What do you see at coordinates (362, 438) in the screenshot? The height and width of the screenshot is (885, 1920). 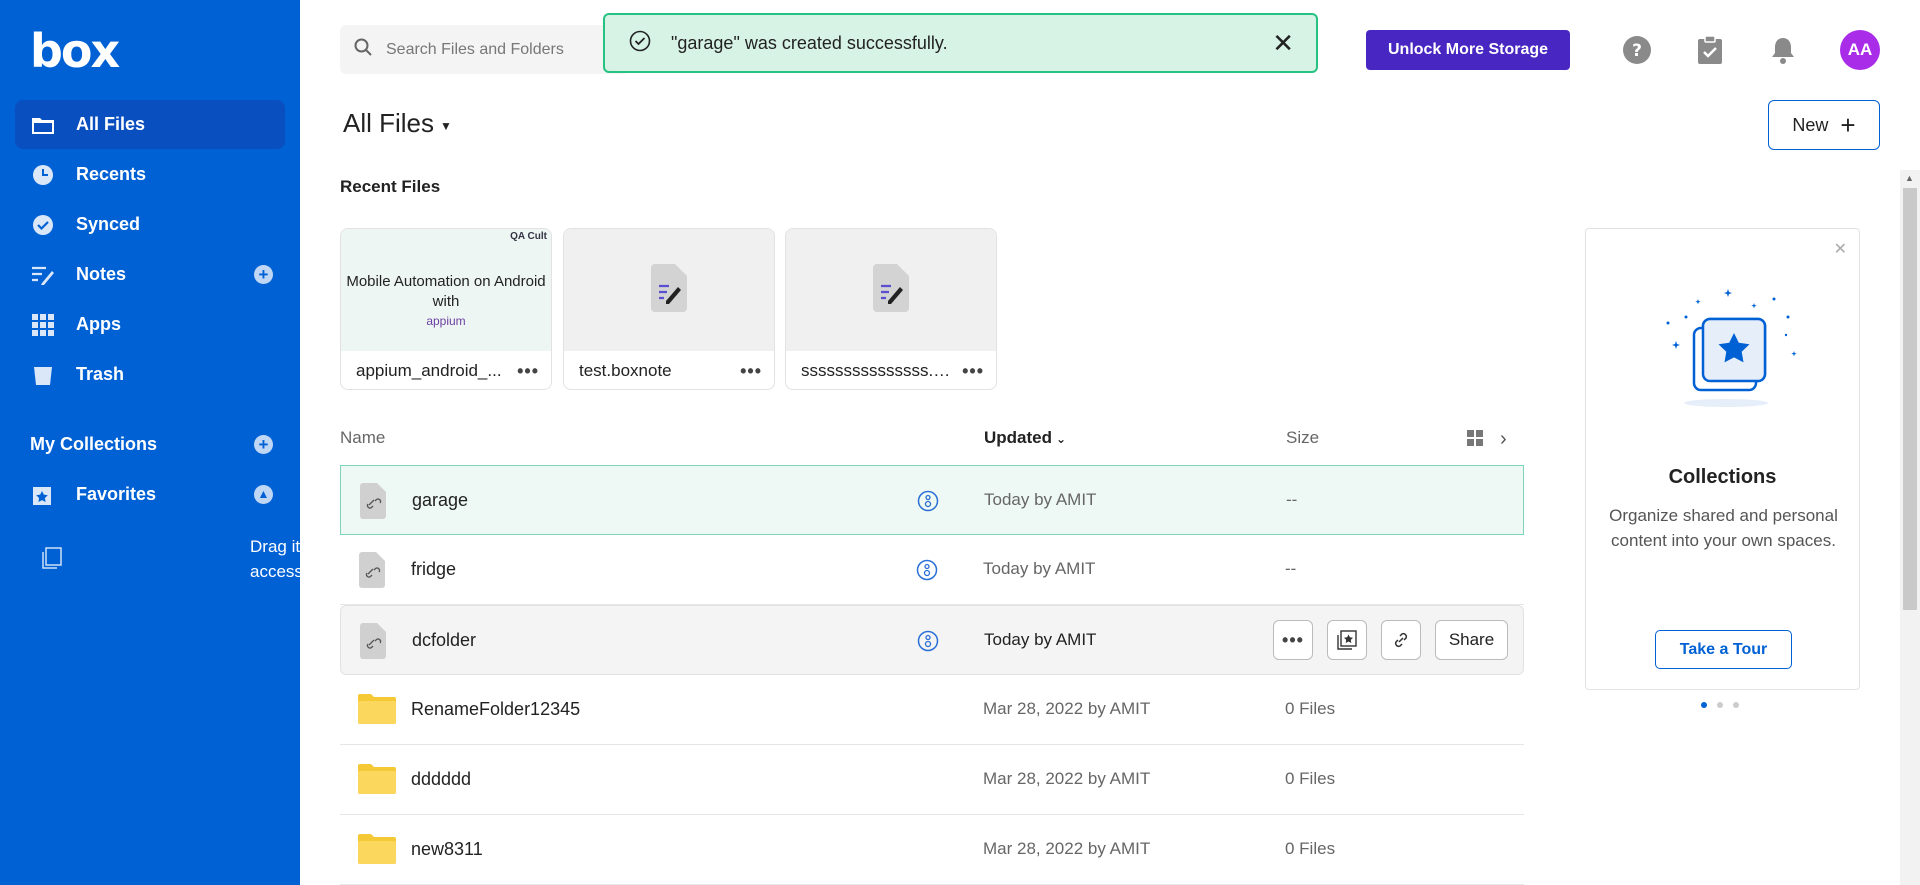 I see `column-header-name: Name` at bounding box center [362, 438].